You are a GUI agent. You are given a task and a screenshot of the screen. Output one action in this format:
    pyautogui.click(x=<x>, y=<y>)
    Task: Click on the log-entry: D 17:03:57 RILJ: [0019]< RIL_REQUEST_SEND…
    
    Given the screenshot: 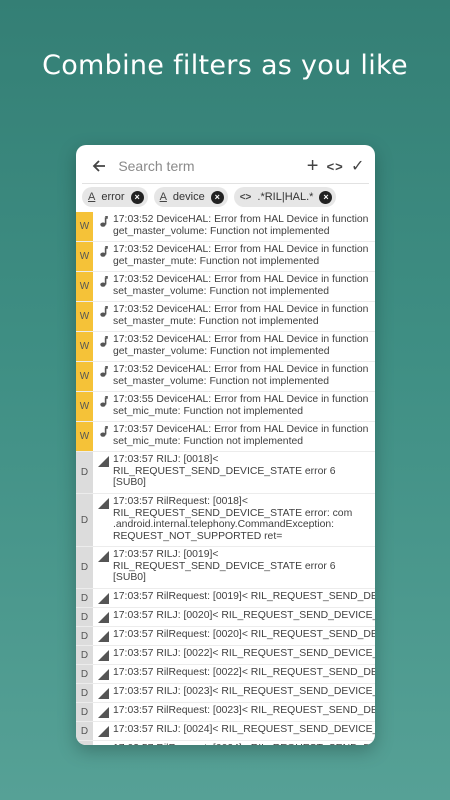 What is the action you would take?
    pyautogui.click(x=225, y=568)
    